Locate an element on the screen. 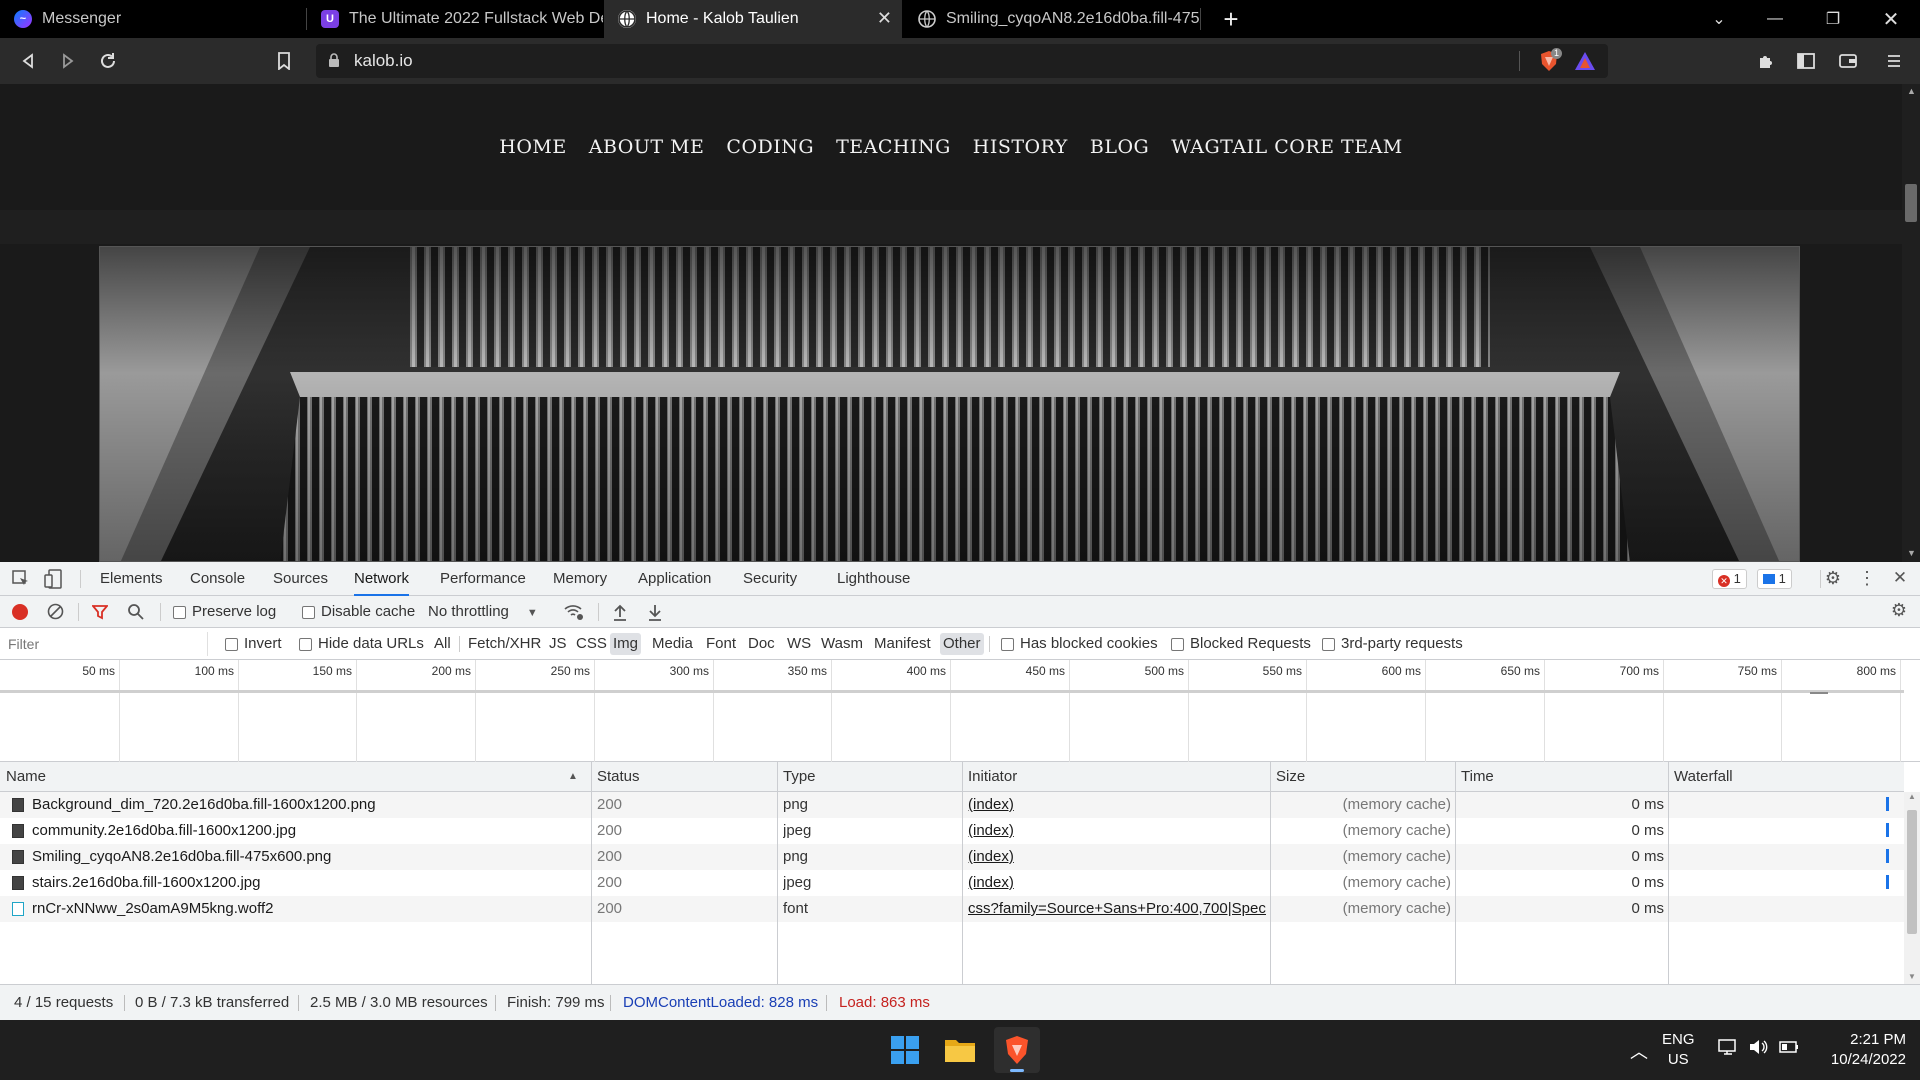  file-explorer-icon is located at coordinates (960, 1050).